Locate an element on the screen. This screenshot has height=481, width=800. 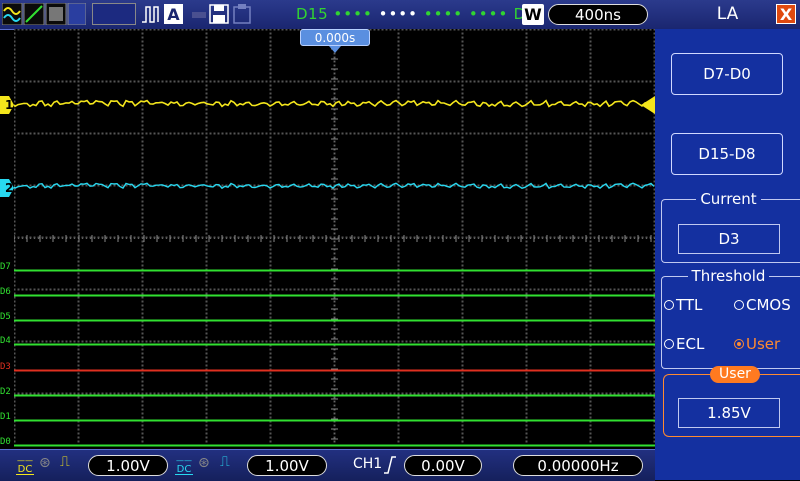
ch2-scale: 1.00V is located at coordinates (287, 465).